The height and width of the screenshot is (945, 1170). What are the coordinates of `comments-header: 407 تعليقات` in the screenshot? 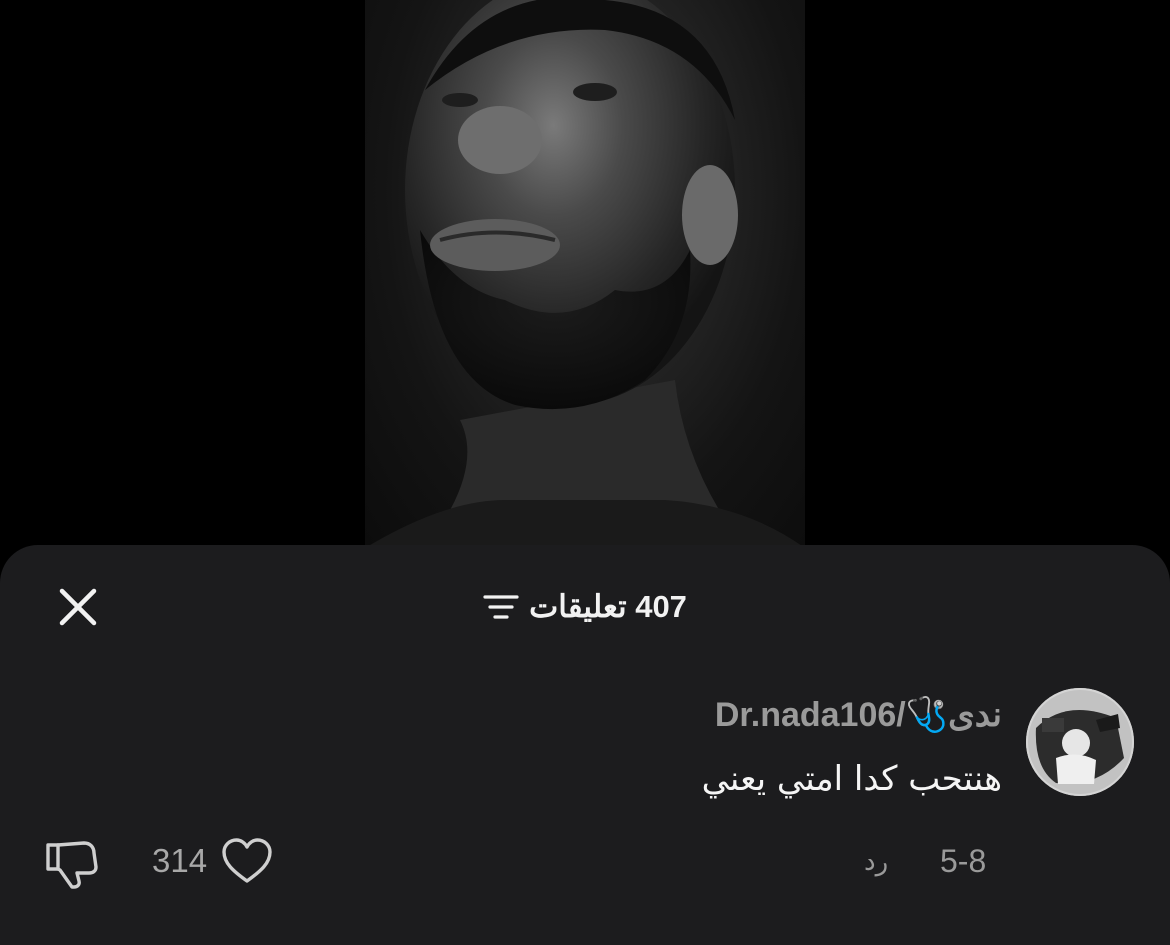 It's located at (585, 607).